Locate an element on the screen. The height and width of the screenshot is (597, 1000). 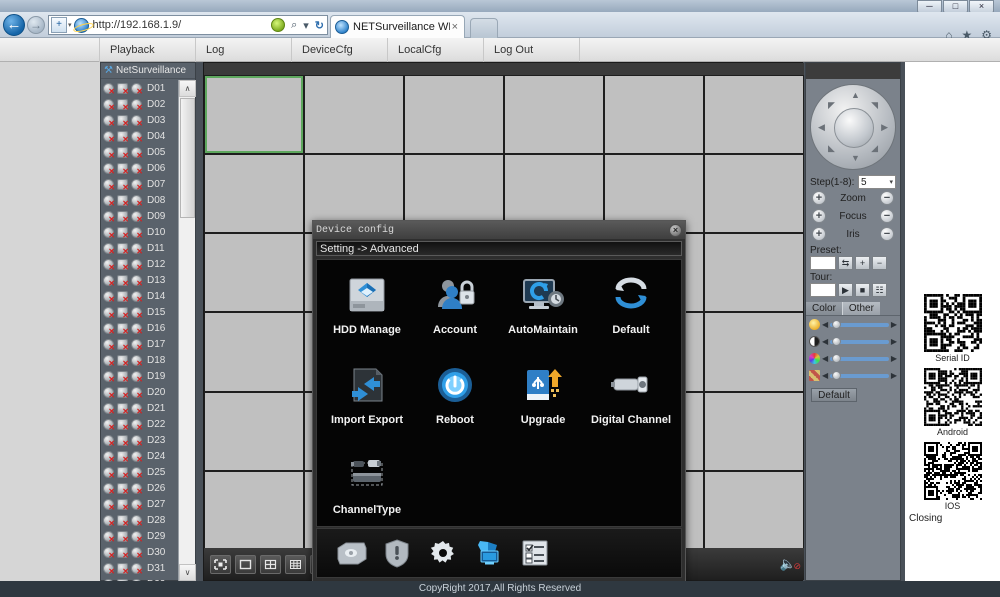
channel-row: D08 is located at coordinates (140, 200).